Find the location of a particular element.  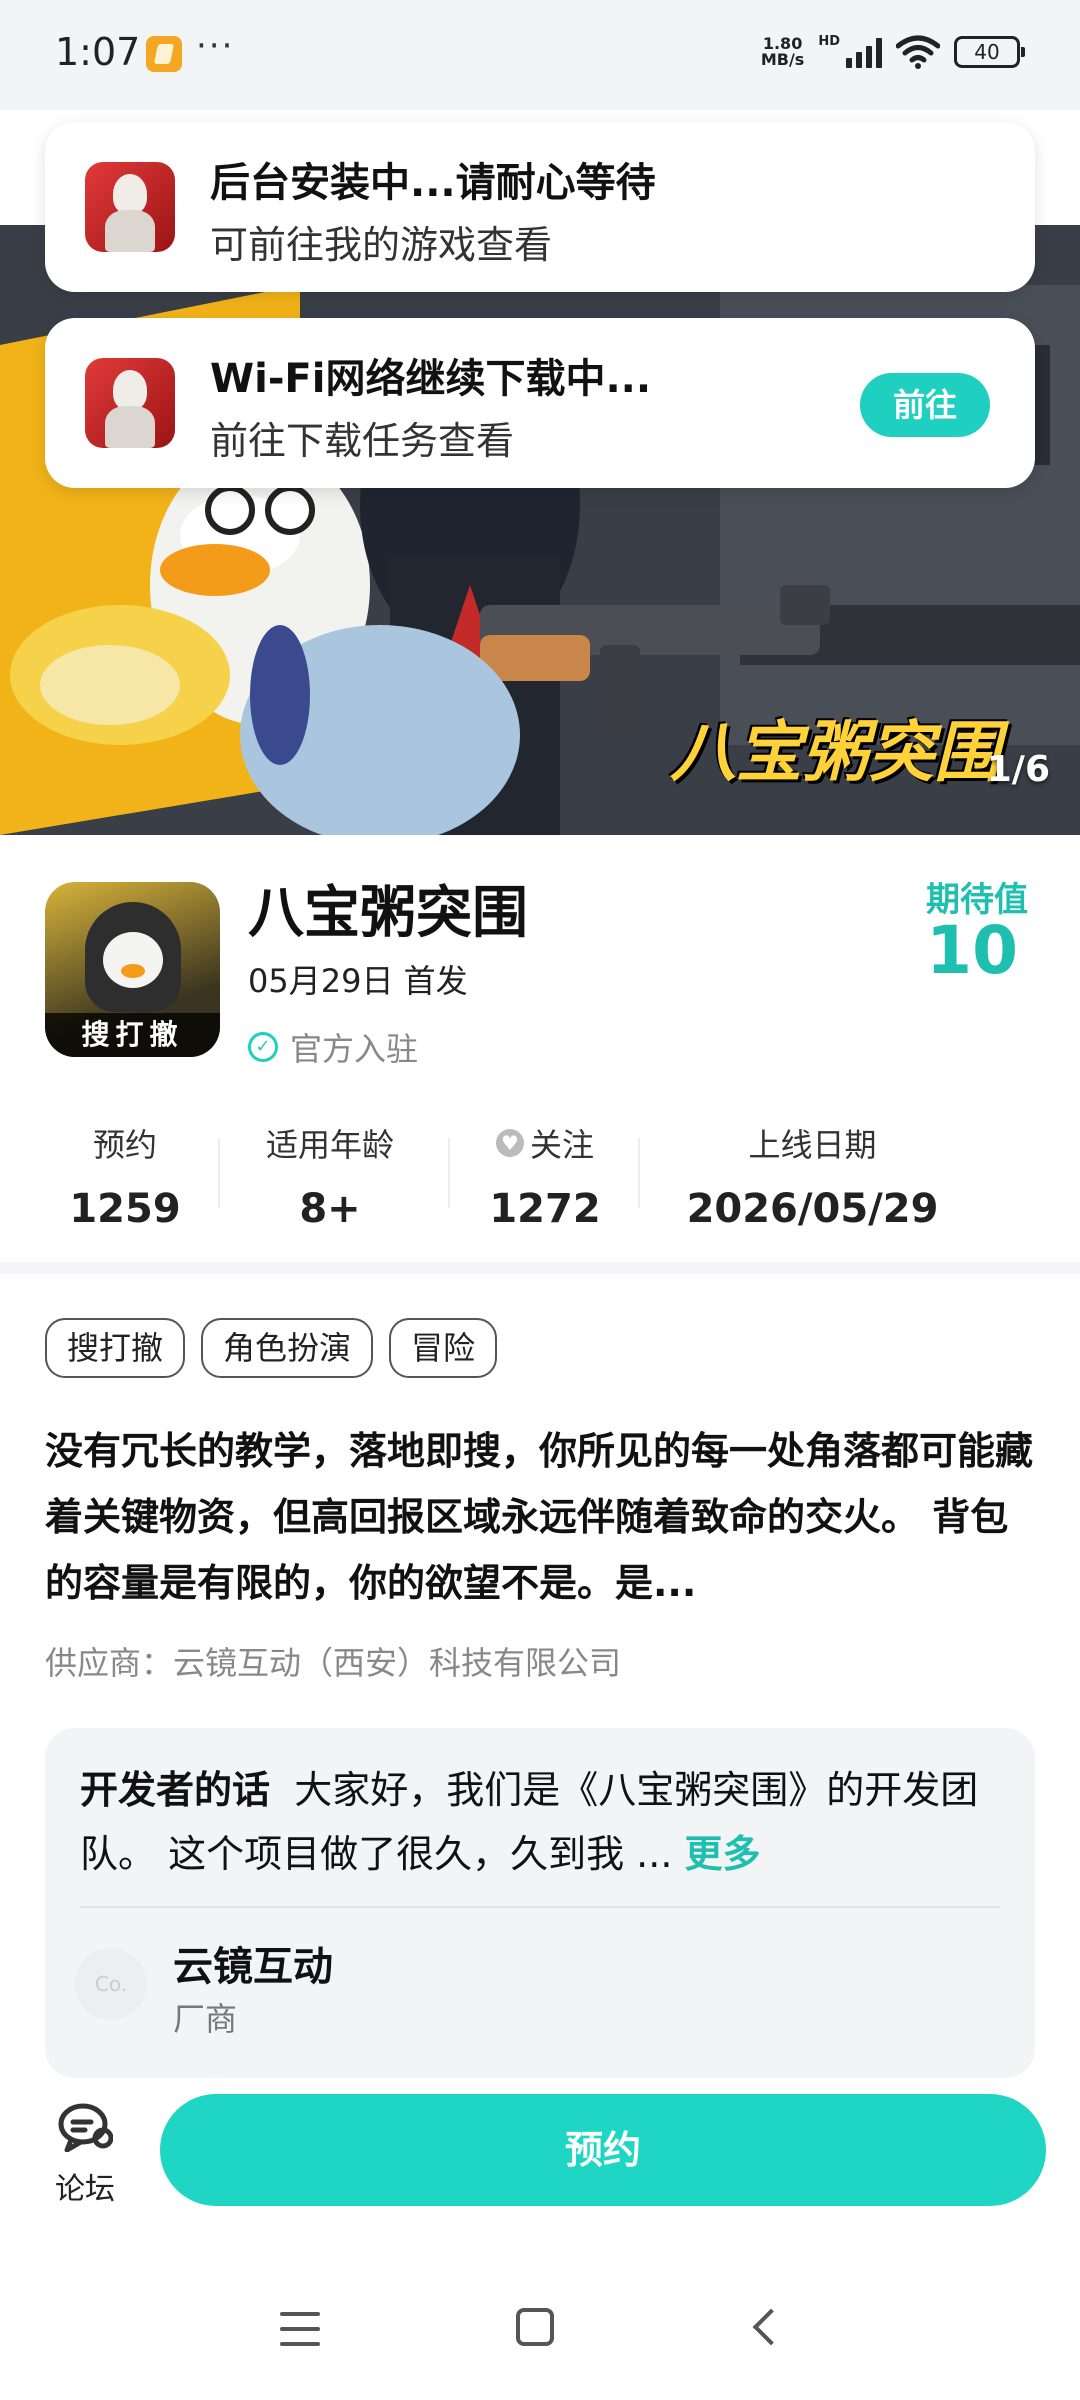

status-indicators: 1.80 MB/s HD 40 is located at coordinates (893, 52).